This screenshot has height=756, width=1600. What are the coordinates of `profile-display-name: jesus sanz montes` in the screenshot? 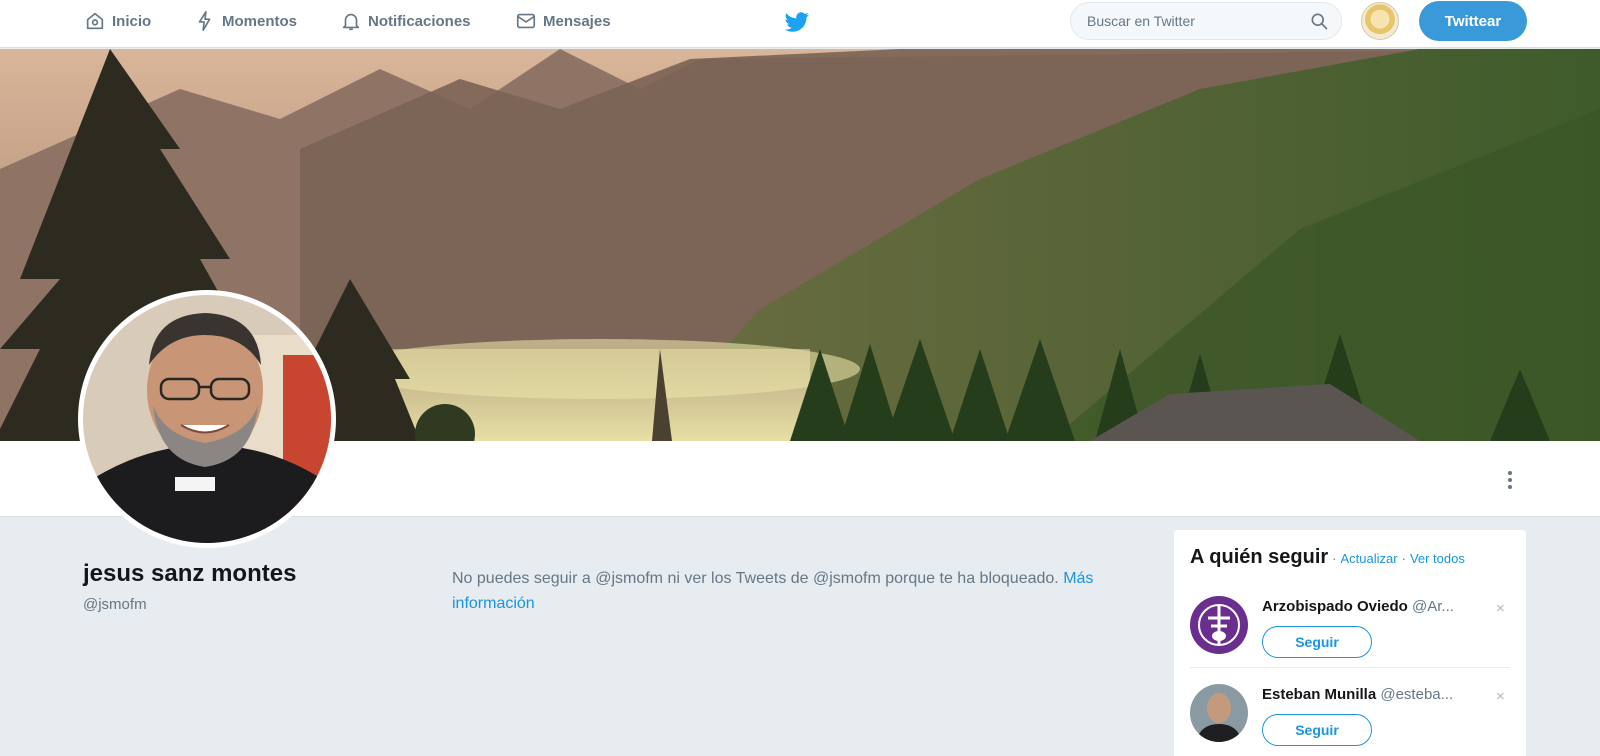 It's located at (190, 573).